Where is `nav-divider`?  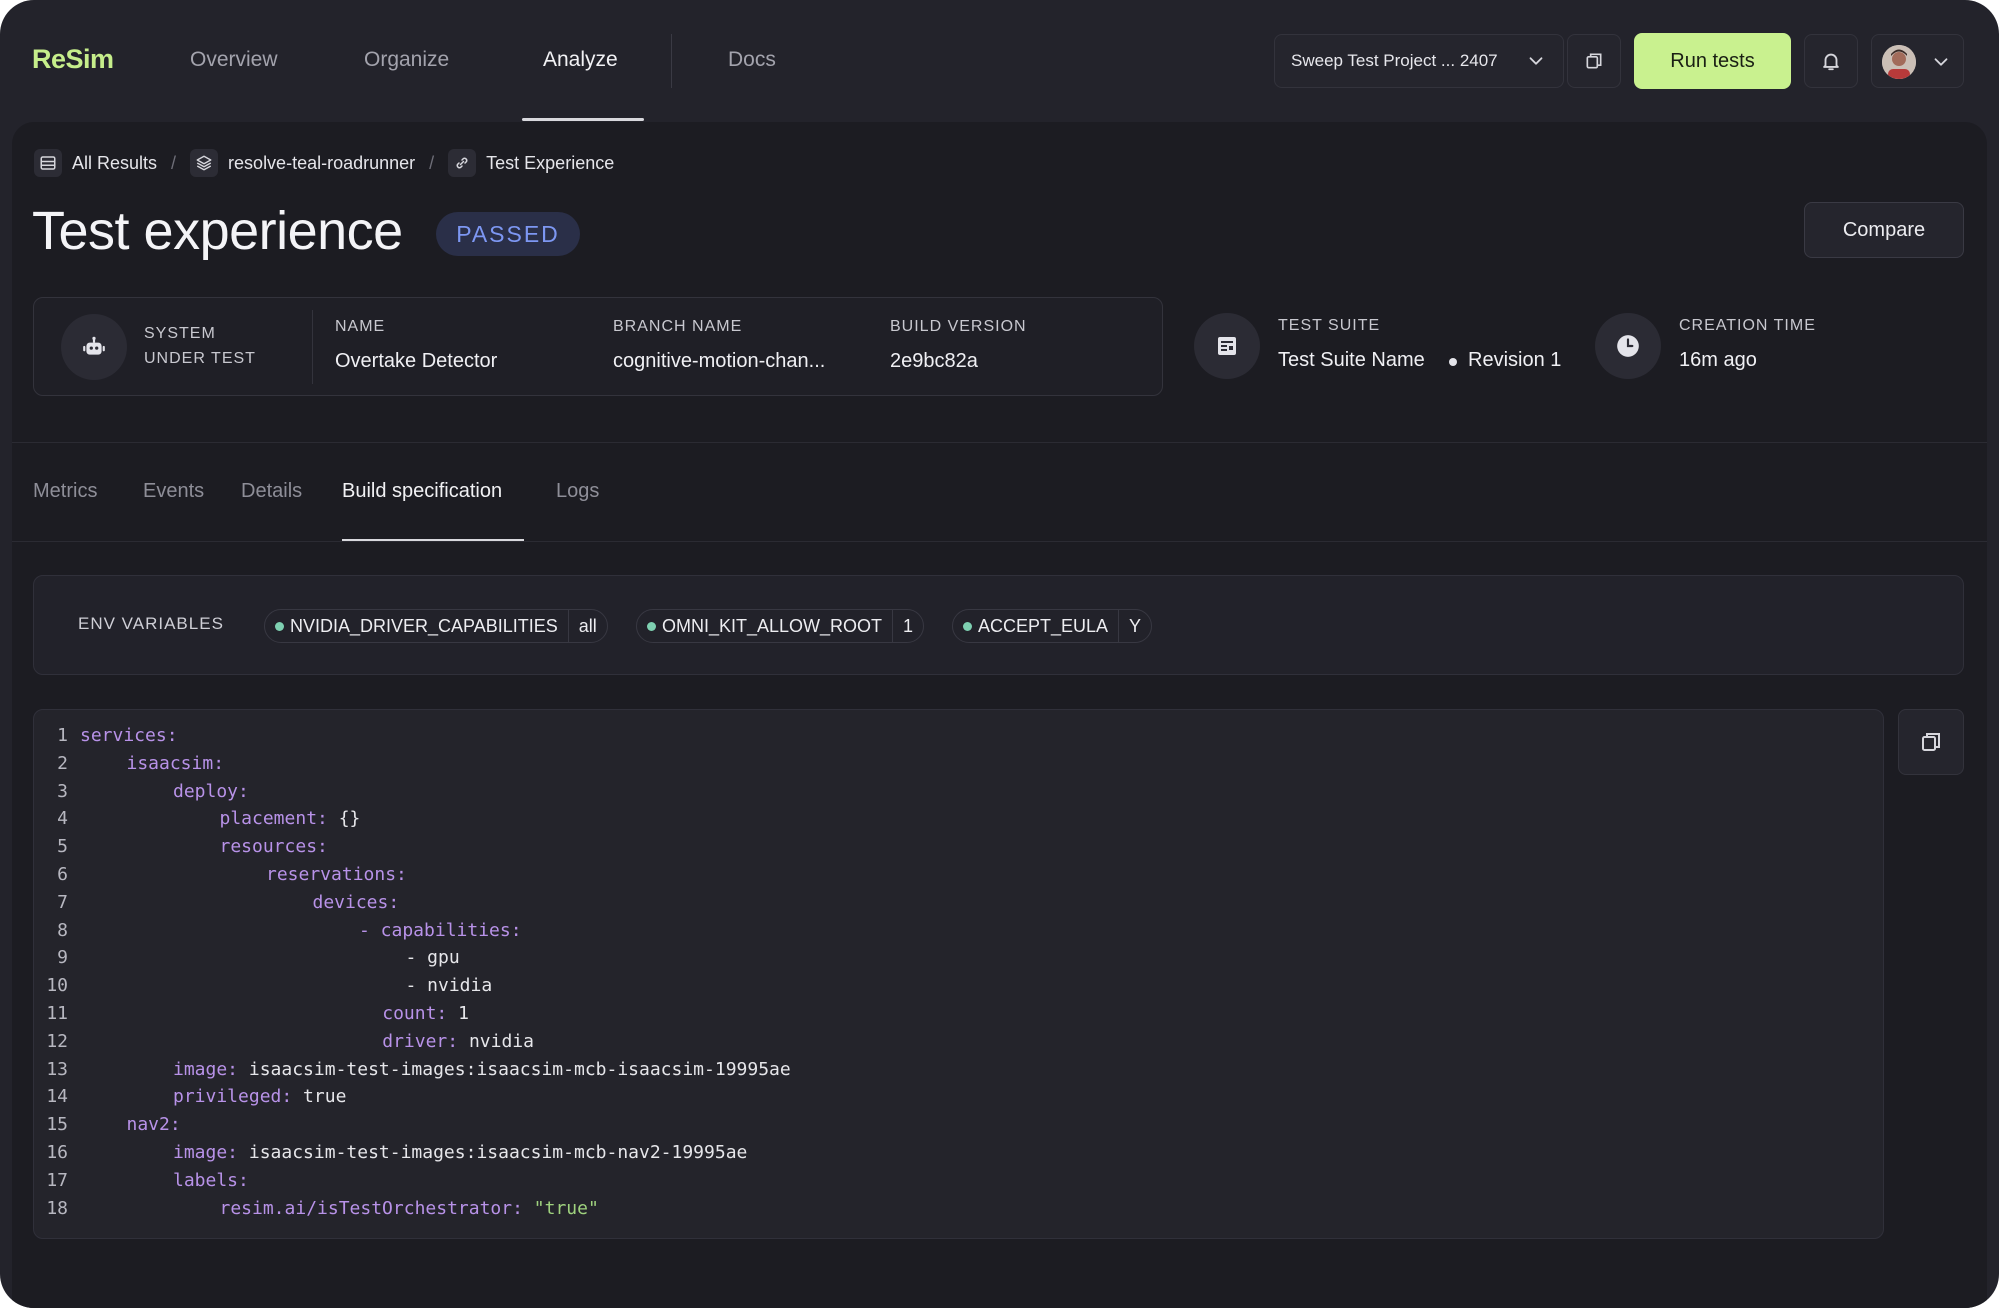
nav-divider is located at coordinates (671, 61).